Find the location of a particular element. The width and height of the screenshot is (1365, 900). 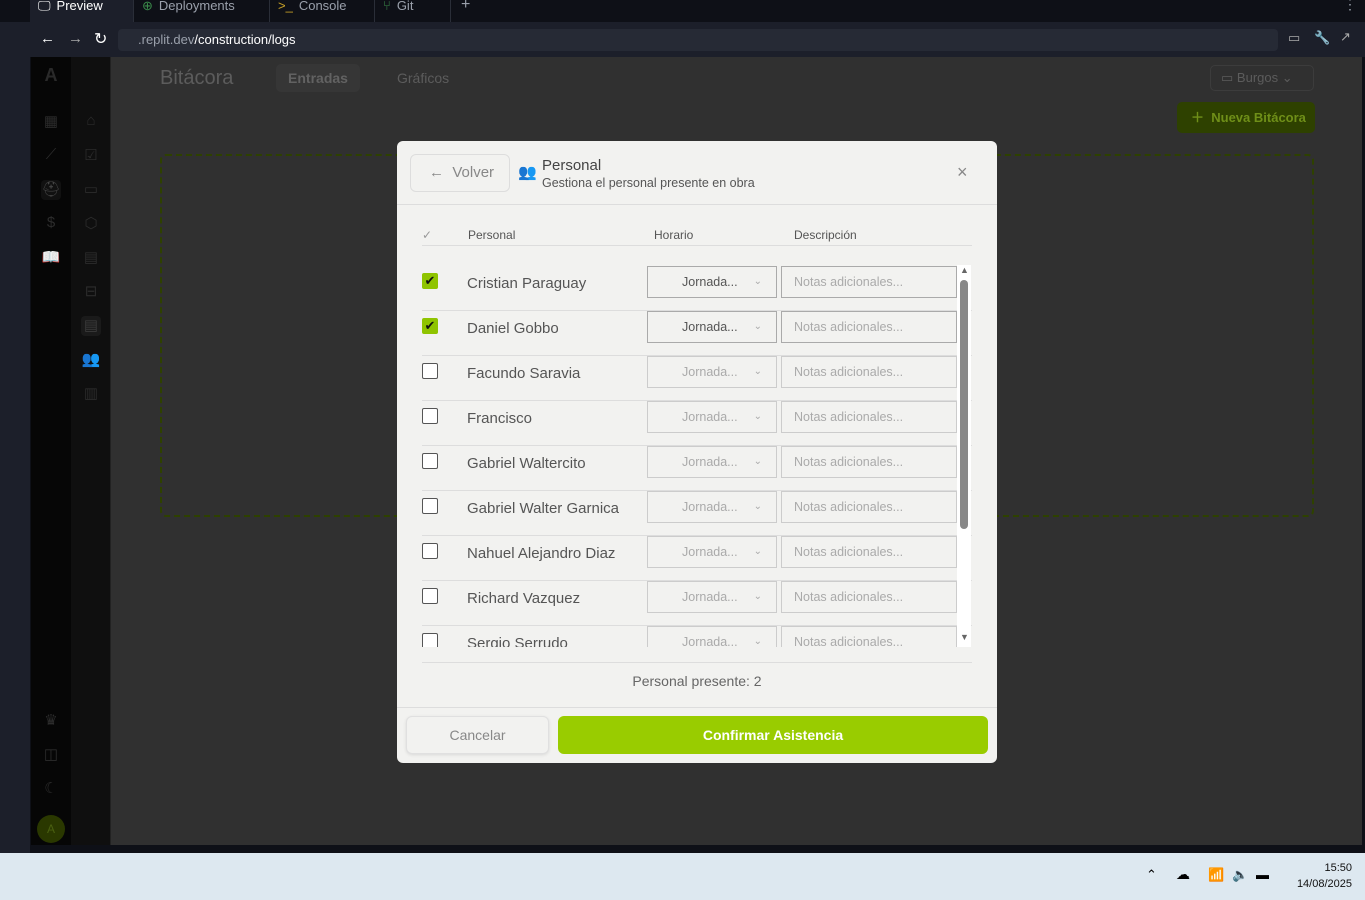

chevron-up-icon: ⌃ is located at coordinates (1151, 875).